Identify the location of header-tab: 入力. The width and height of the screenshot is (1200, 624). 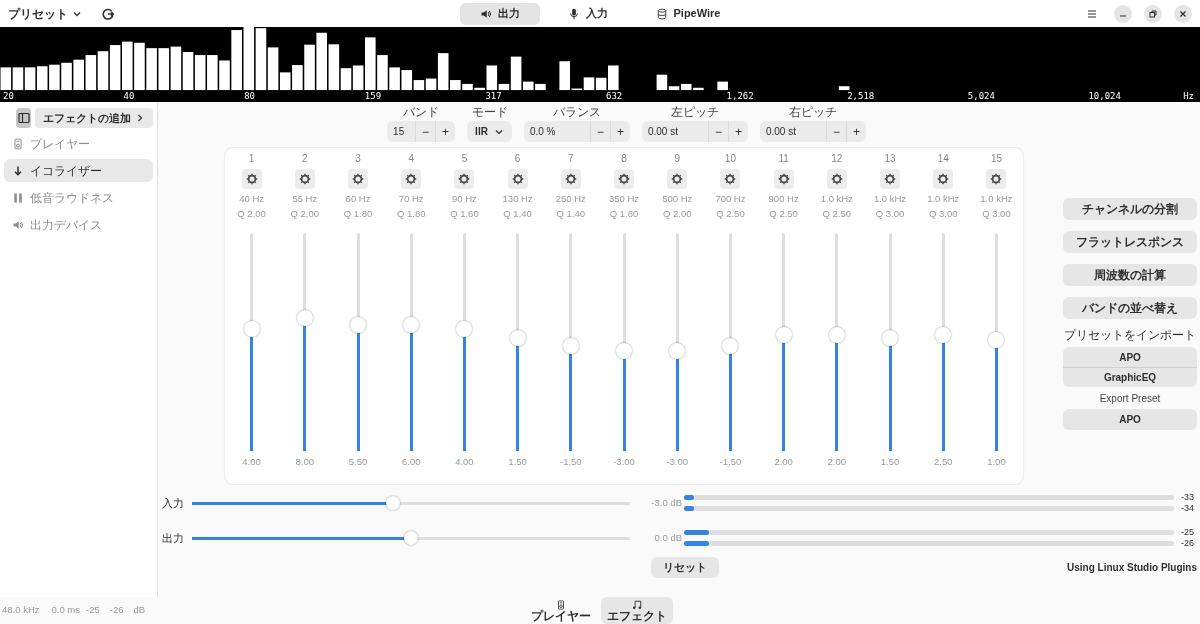
(587, 13).